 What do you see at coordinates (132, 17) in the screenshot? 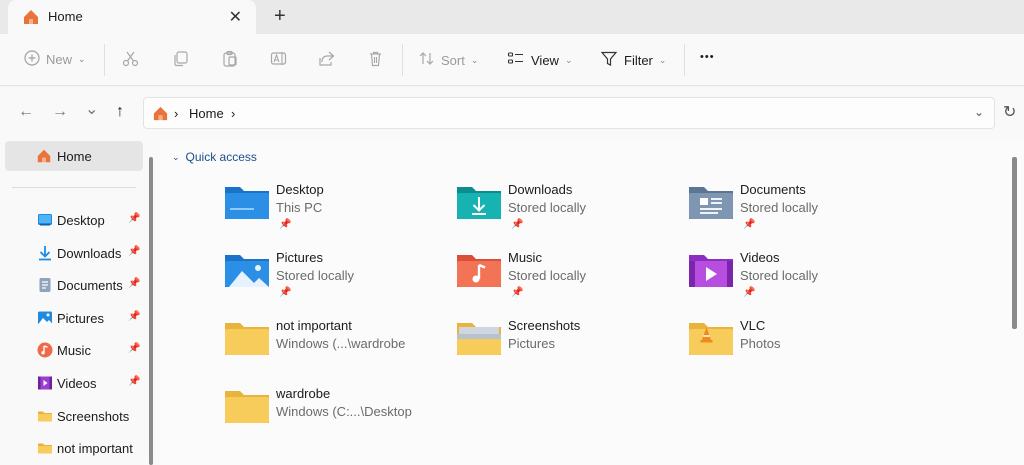
I see `tab-home: Home ✕` at bounding box center [132, 17].